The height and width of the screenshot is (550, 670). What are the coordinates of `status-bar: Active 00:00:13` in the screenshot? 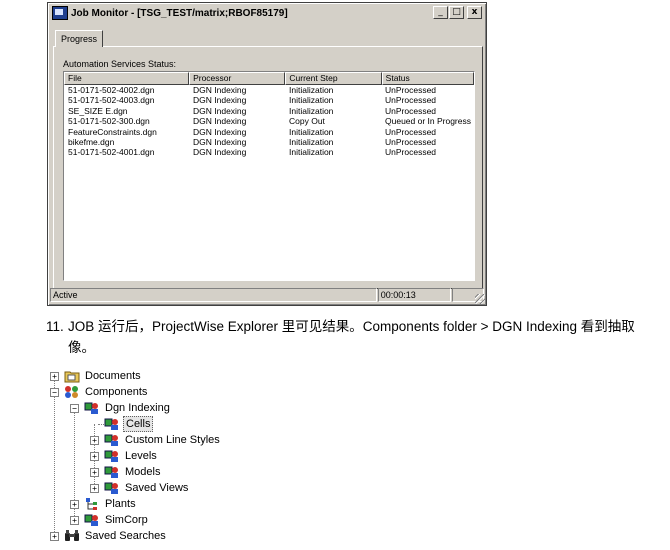 It's located at (267, 295).